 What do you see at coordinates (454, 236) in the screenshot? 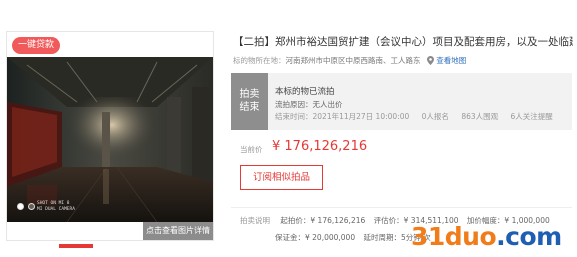
I see `watermark-part1: 31duo` at bounding box center [454, 236].